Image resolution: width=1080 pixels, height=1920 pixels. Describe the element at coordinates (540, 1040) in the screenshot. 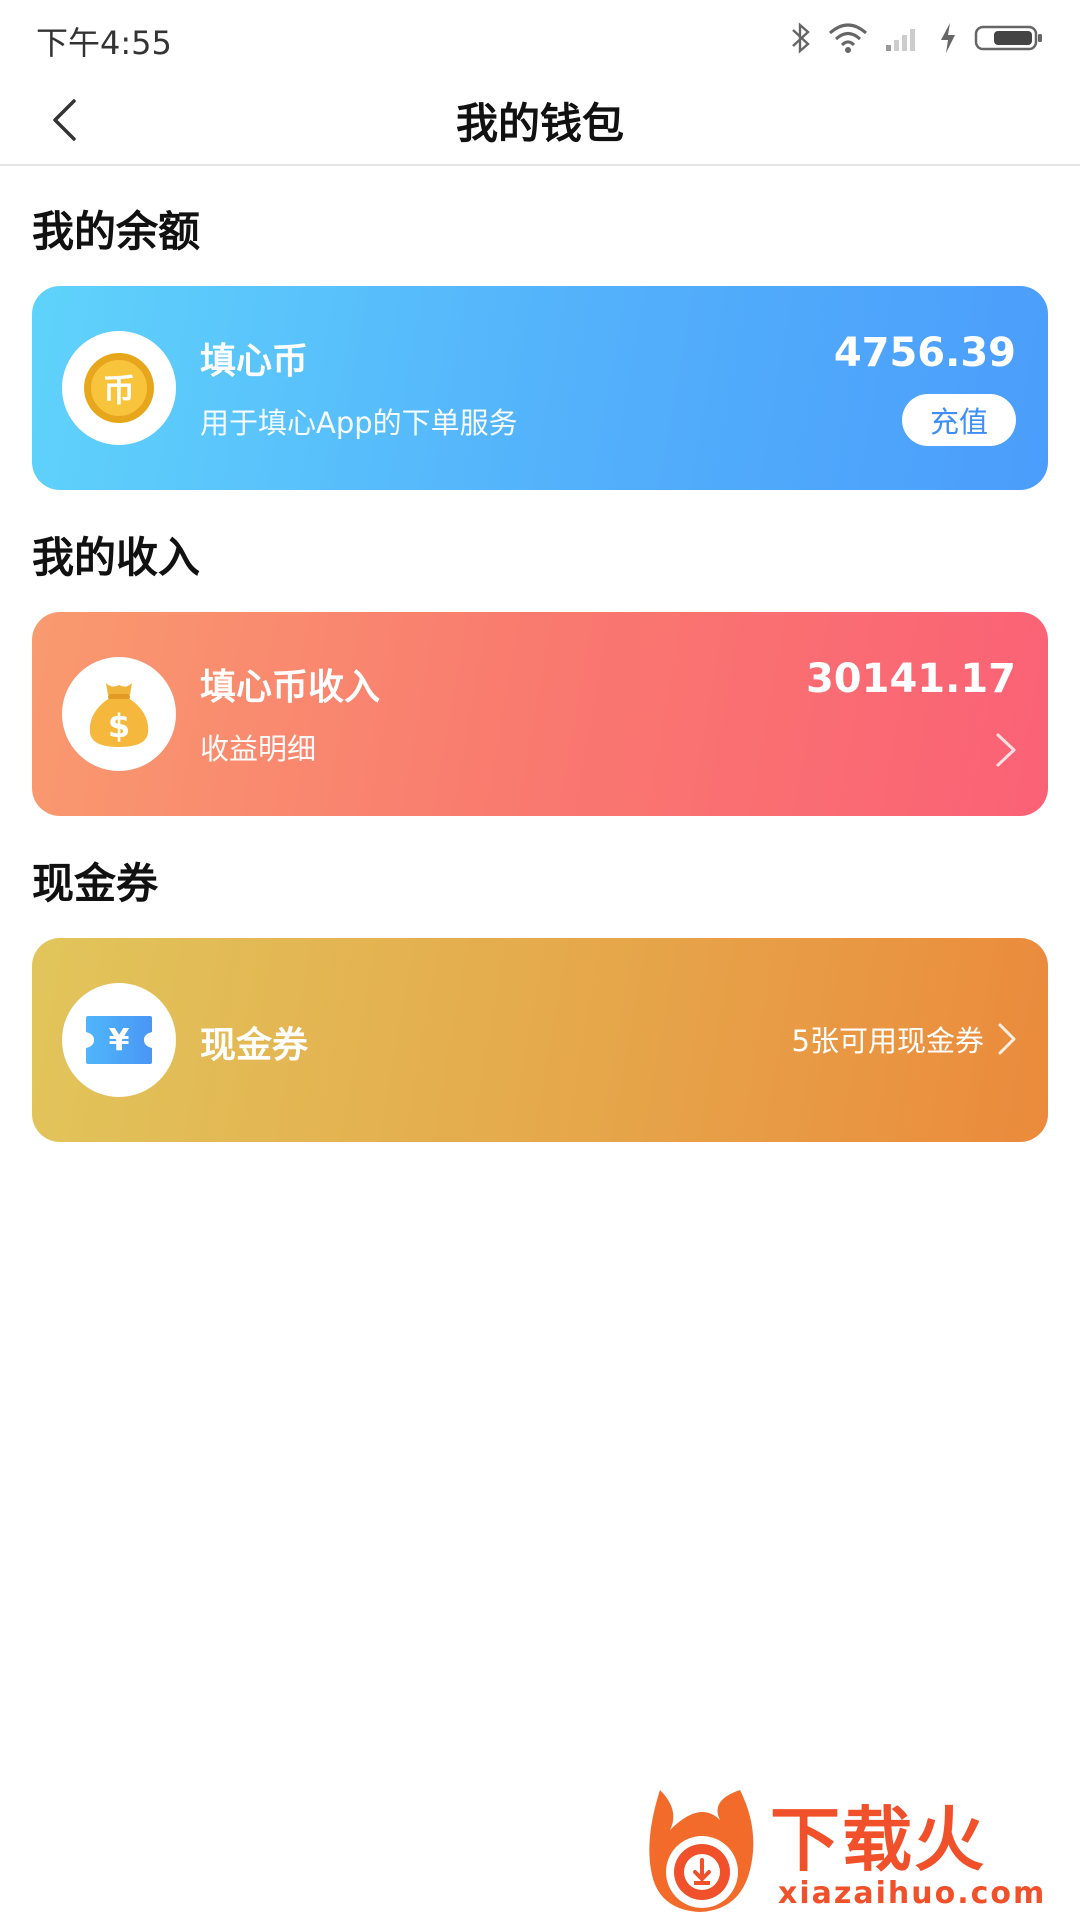

I see `coupon-card: ¥ 现金券 5张可用现金券` at that location.